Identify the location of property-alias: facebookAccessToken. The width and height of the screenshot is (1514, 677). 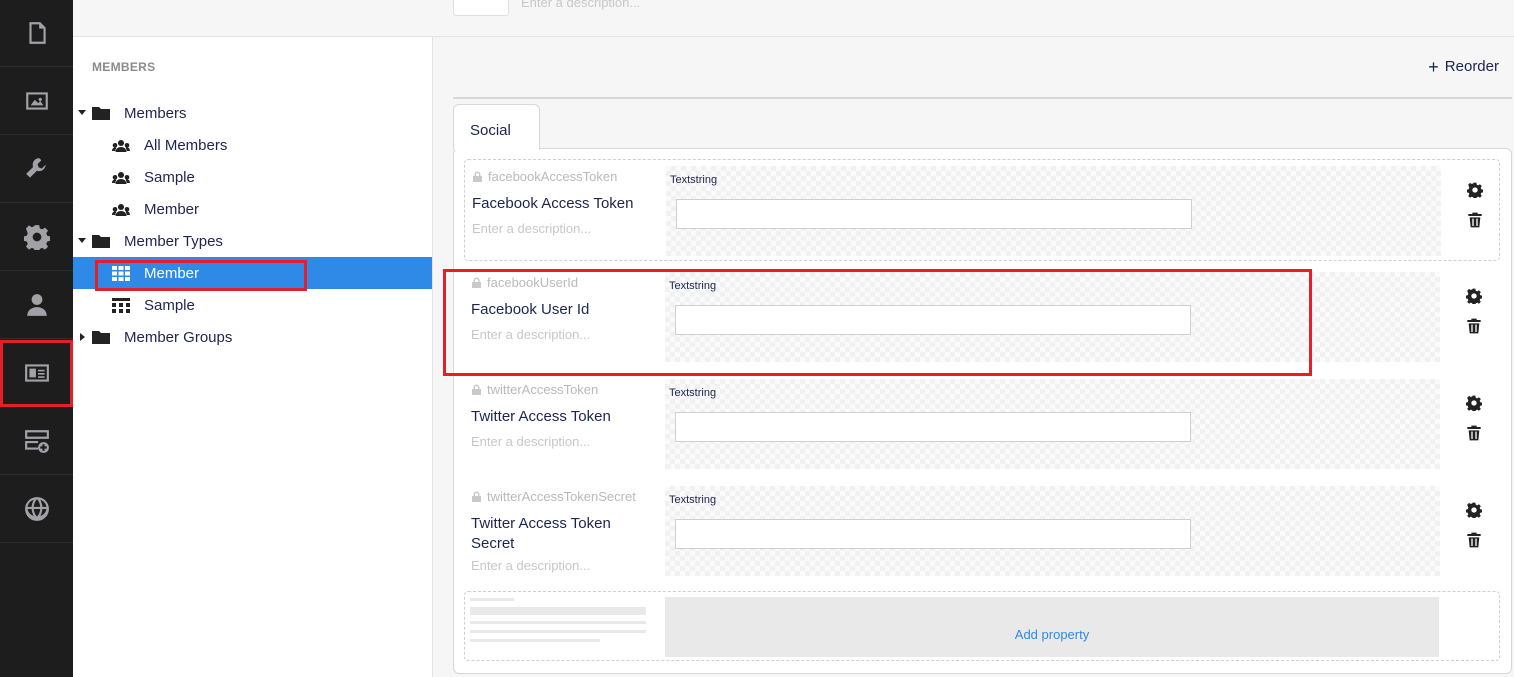
(545, 176).